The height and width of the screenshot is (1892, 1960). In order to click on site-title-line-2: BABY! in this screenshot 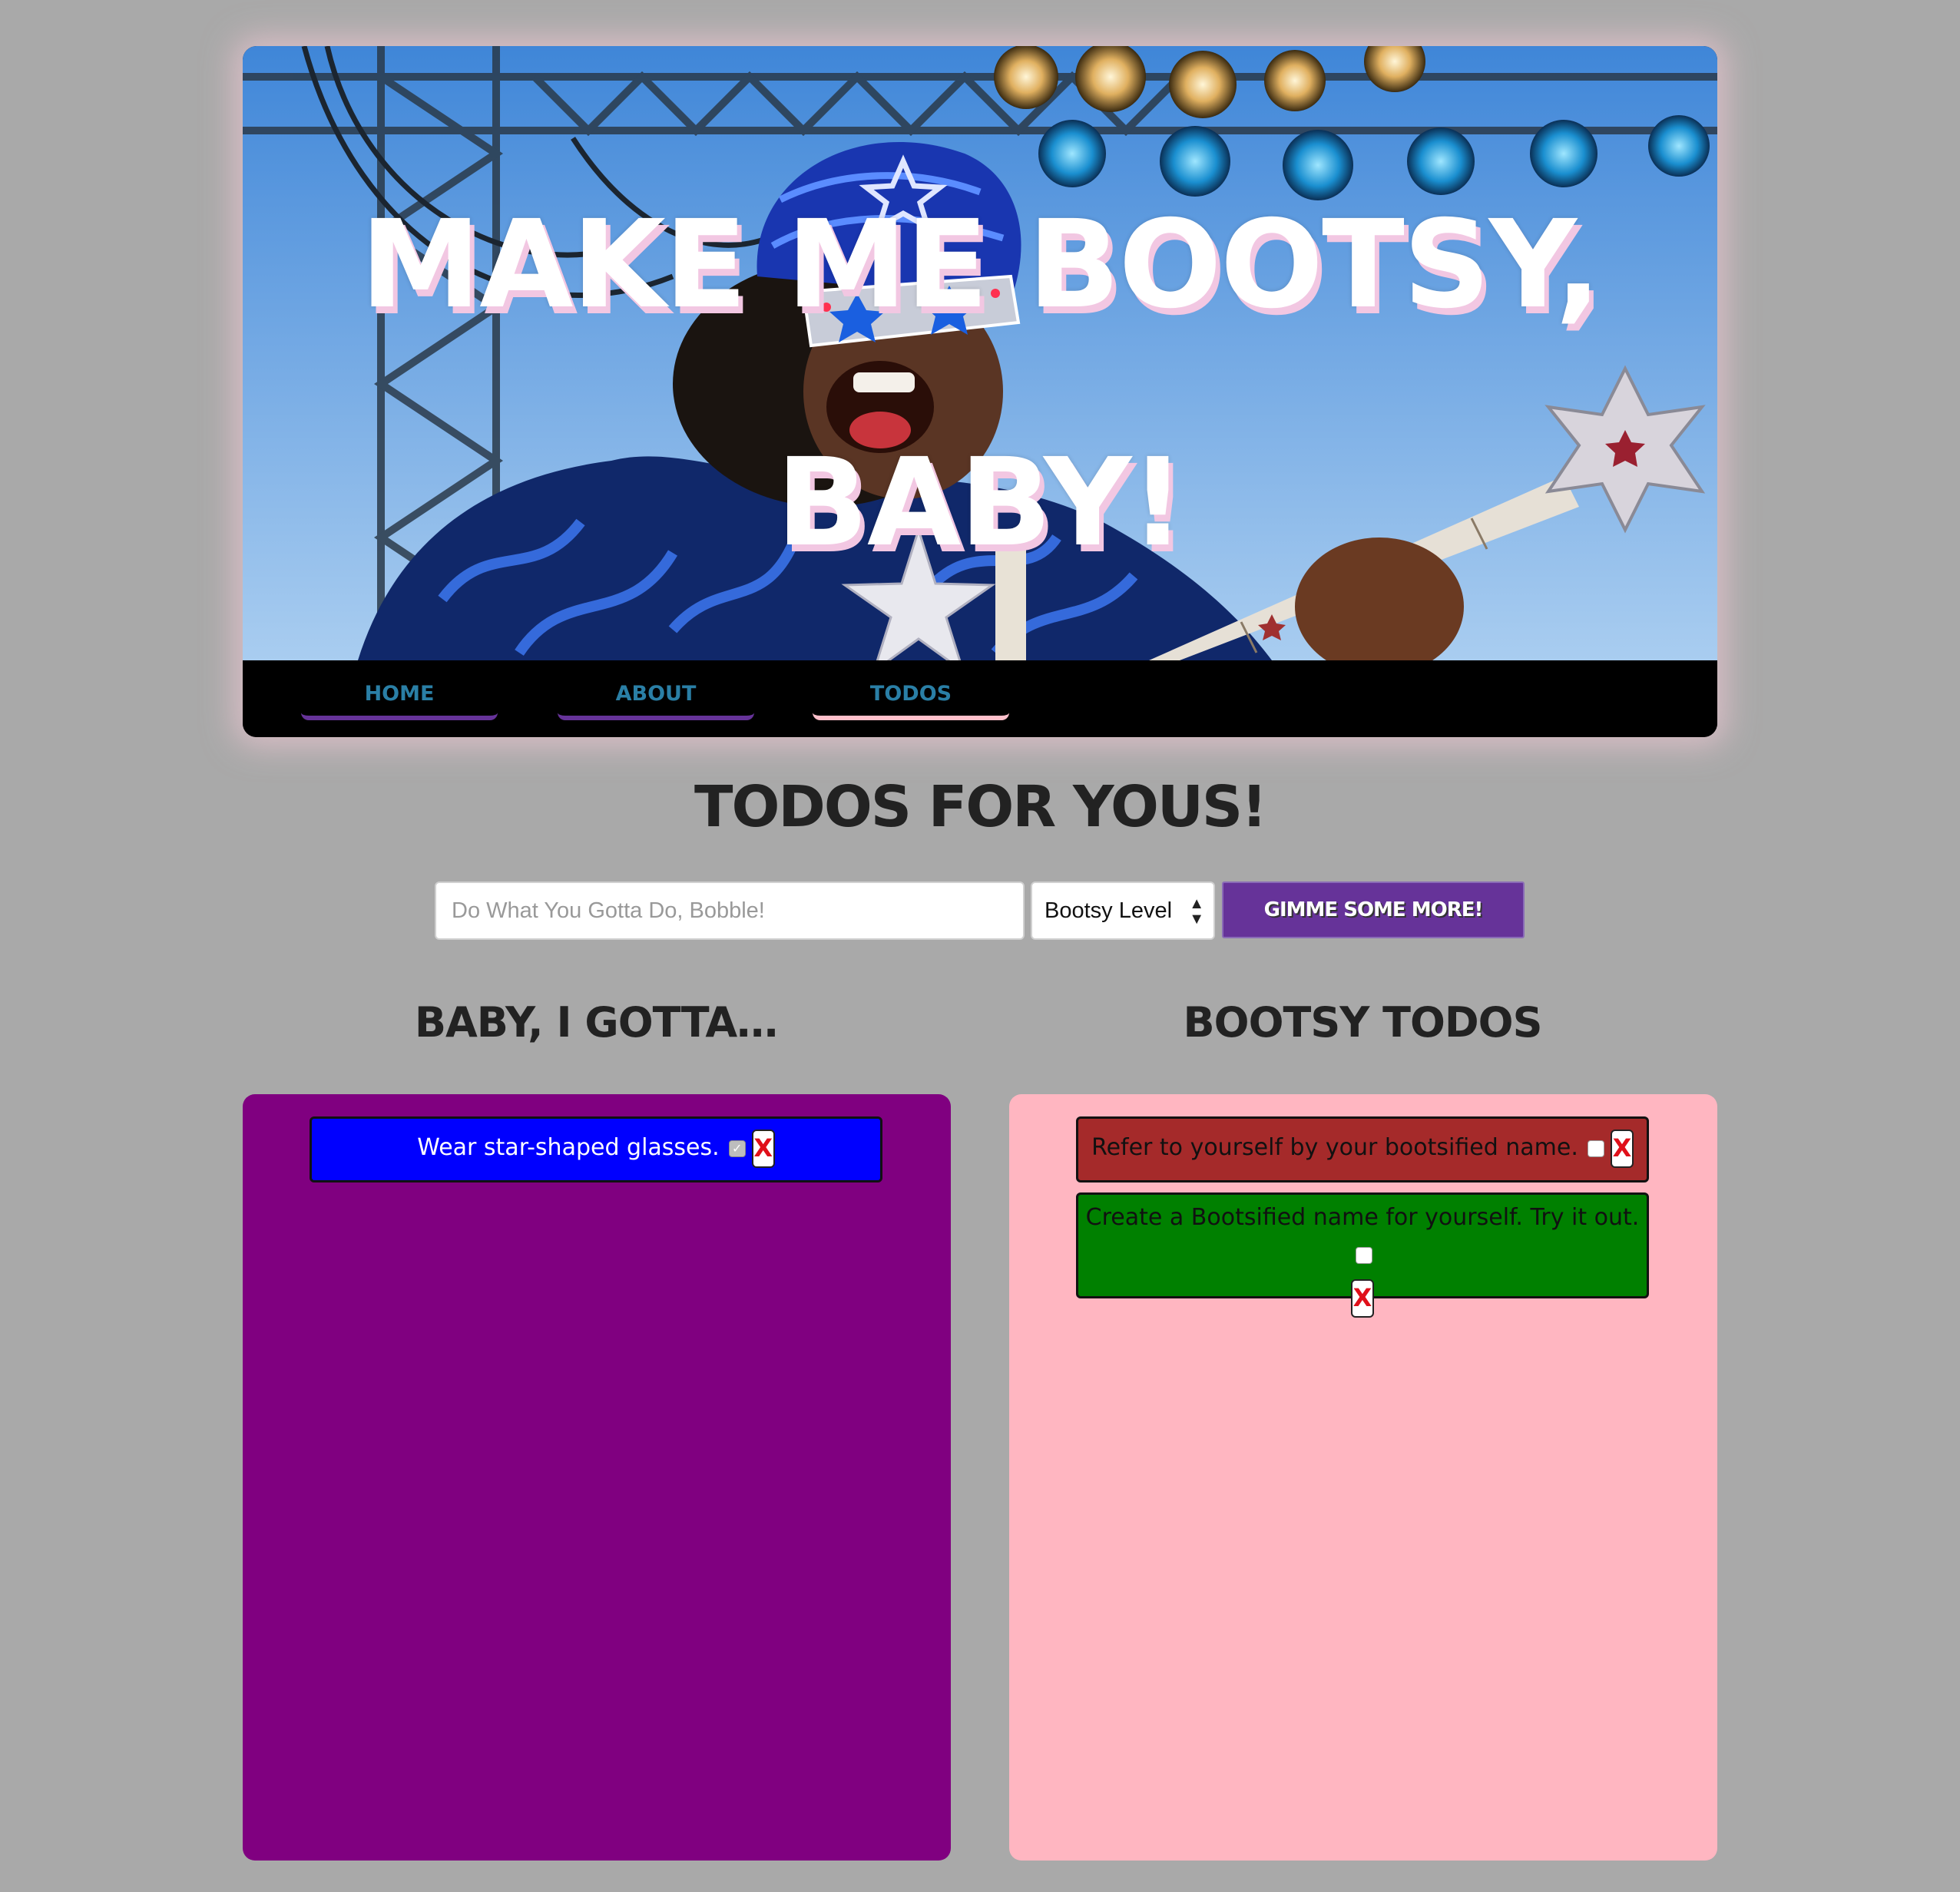, I will do `click(981, 503)`.